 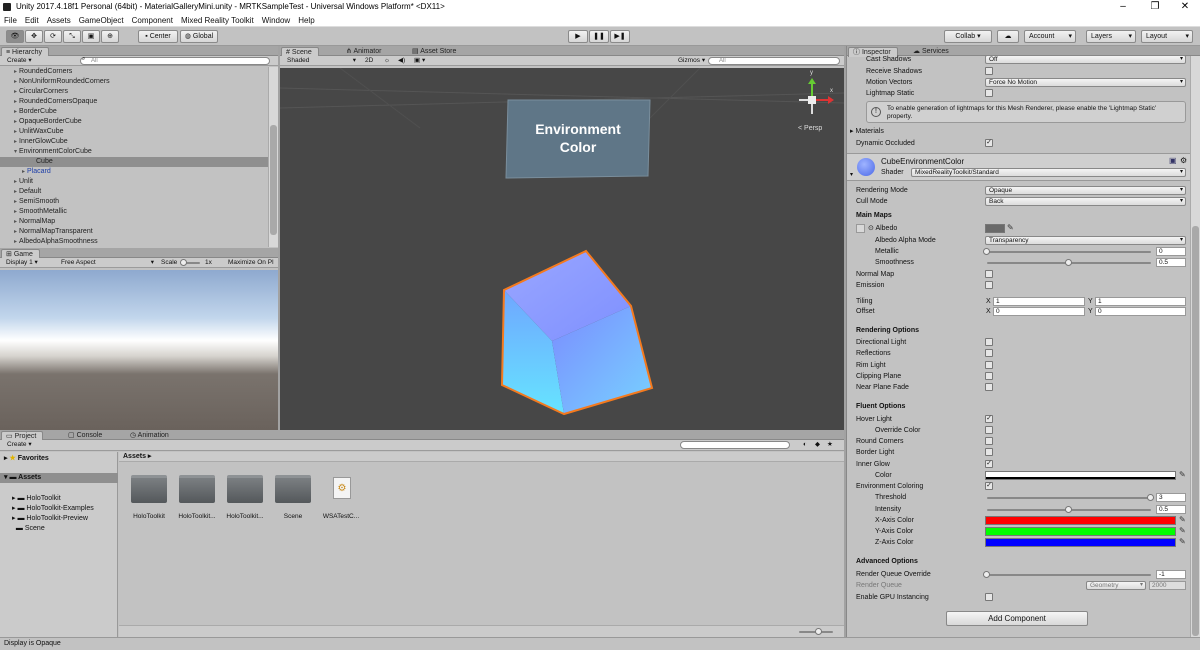 What do you see at coordinates (805, 444) in the screenshot?
I see `filter-by-type-icon: ◐` at bounding box center [805, 444].